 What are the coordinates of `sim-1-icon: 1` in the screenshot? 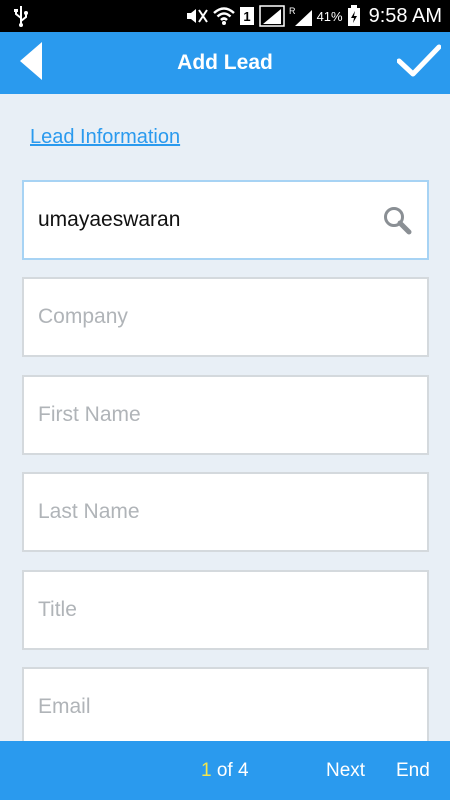 It's located at (247, 16).